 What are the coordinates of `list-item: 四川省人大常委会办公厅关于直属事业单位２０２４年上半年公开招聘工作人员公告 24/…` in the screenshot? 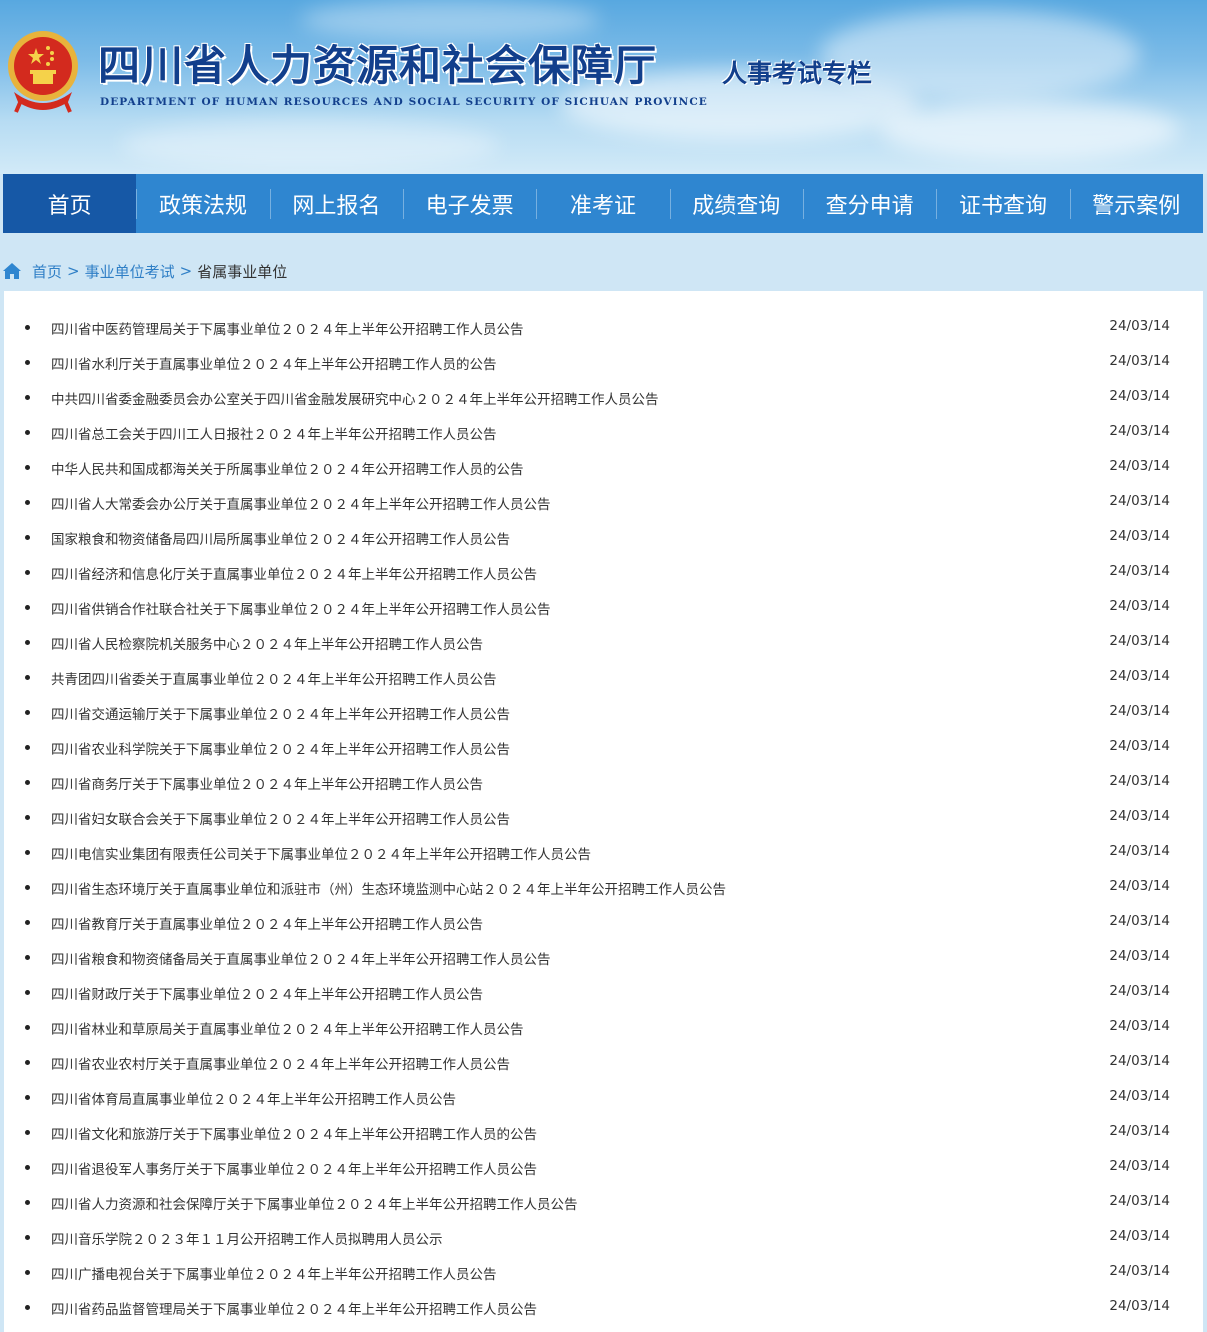 It's located at (603, 502).